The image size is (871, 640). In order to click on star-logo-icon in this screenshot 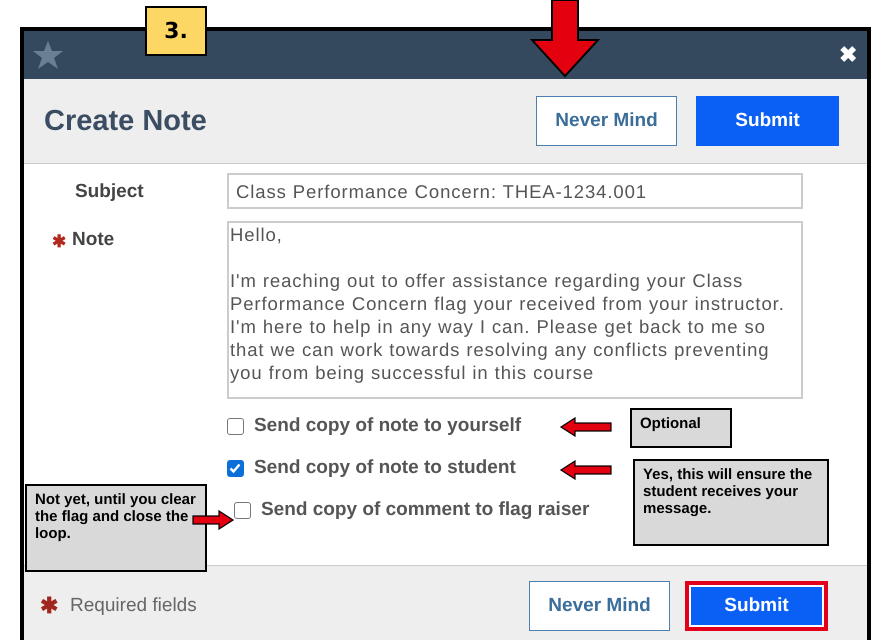, I will do `click(48, 55)`.